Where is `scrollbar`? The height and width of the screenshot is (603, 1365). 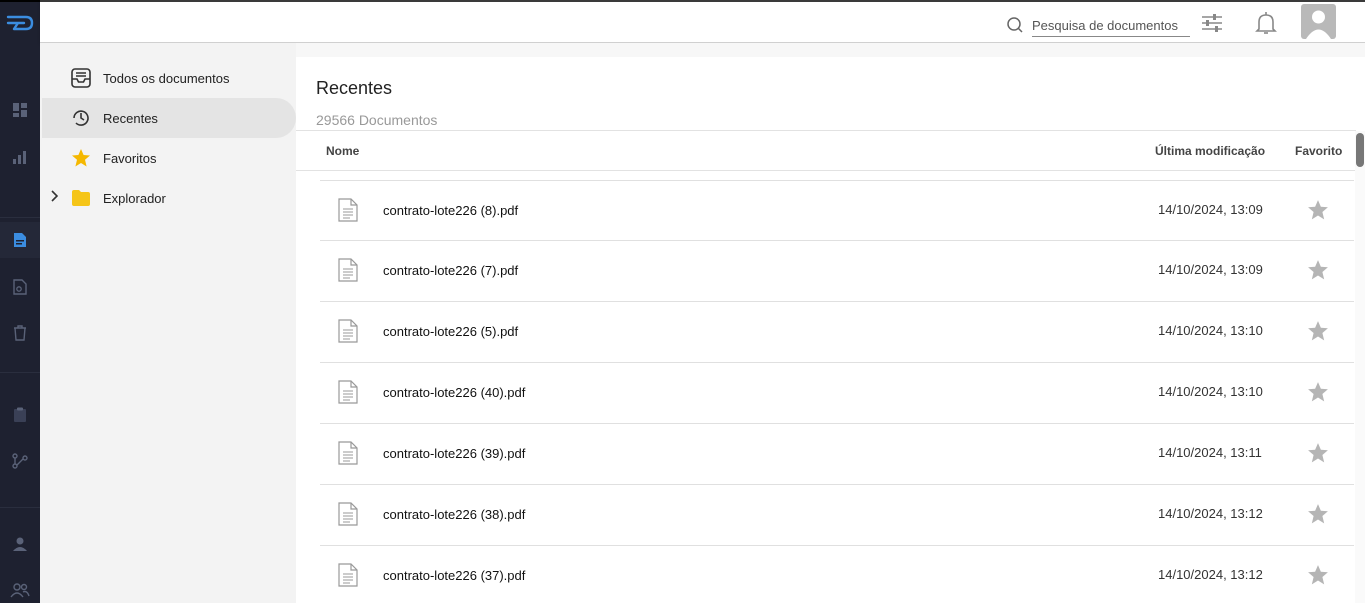 scrollbar is located at coordinates (1360, 367).